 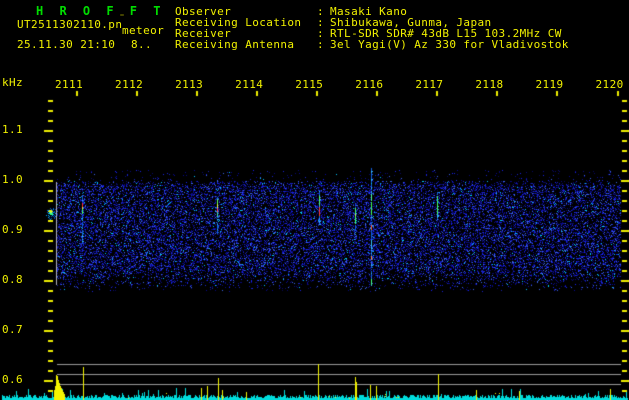 What do you see at coordinates (321, 44) in the screenshot?
I see `info-colon: :` at bounding box center [321, 44].